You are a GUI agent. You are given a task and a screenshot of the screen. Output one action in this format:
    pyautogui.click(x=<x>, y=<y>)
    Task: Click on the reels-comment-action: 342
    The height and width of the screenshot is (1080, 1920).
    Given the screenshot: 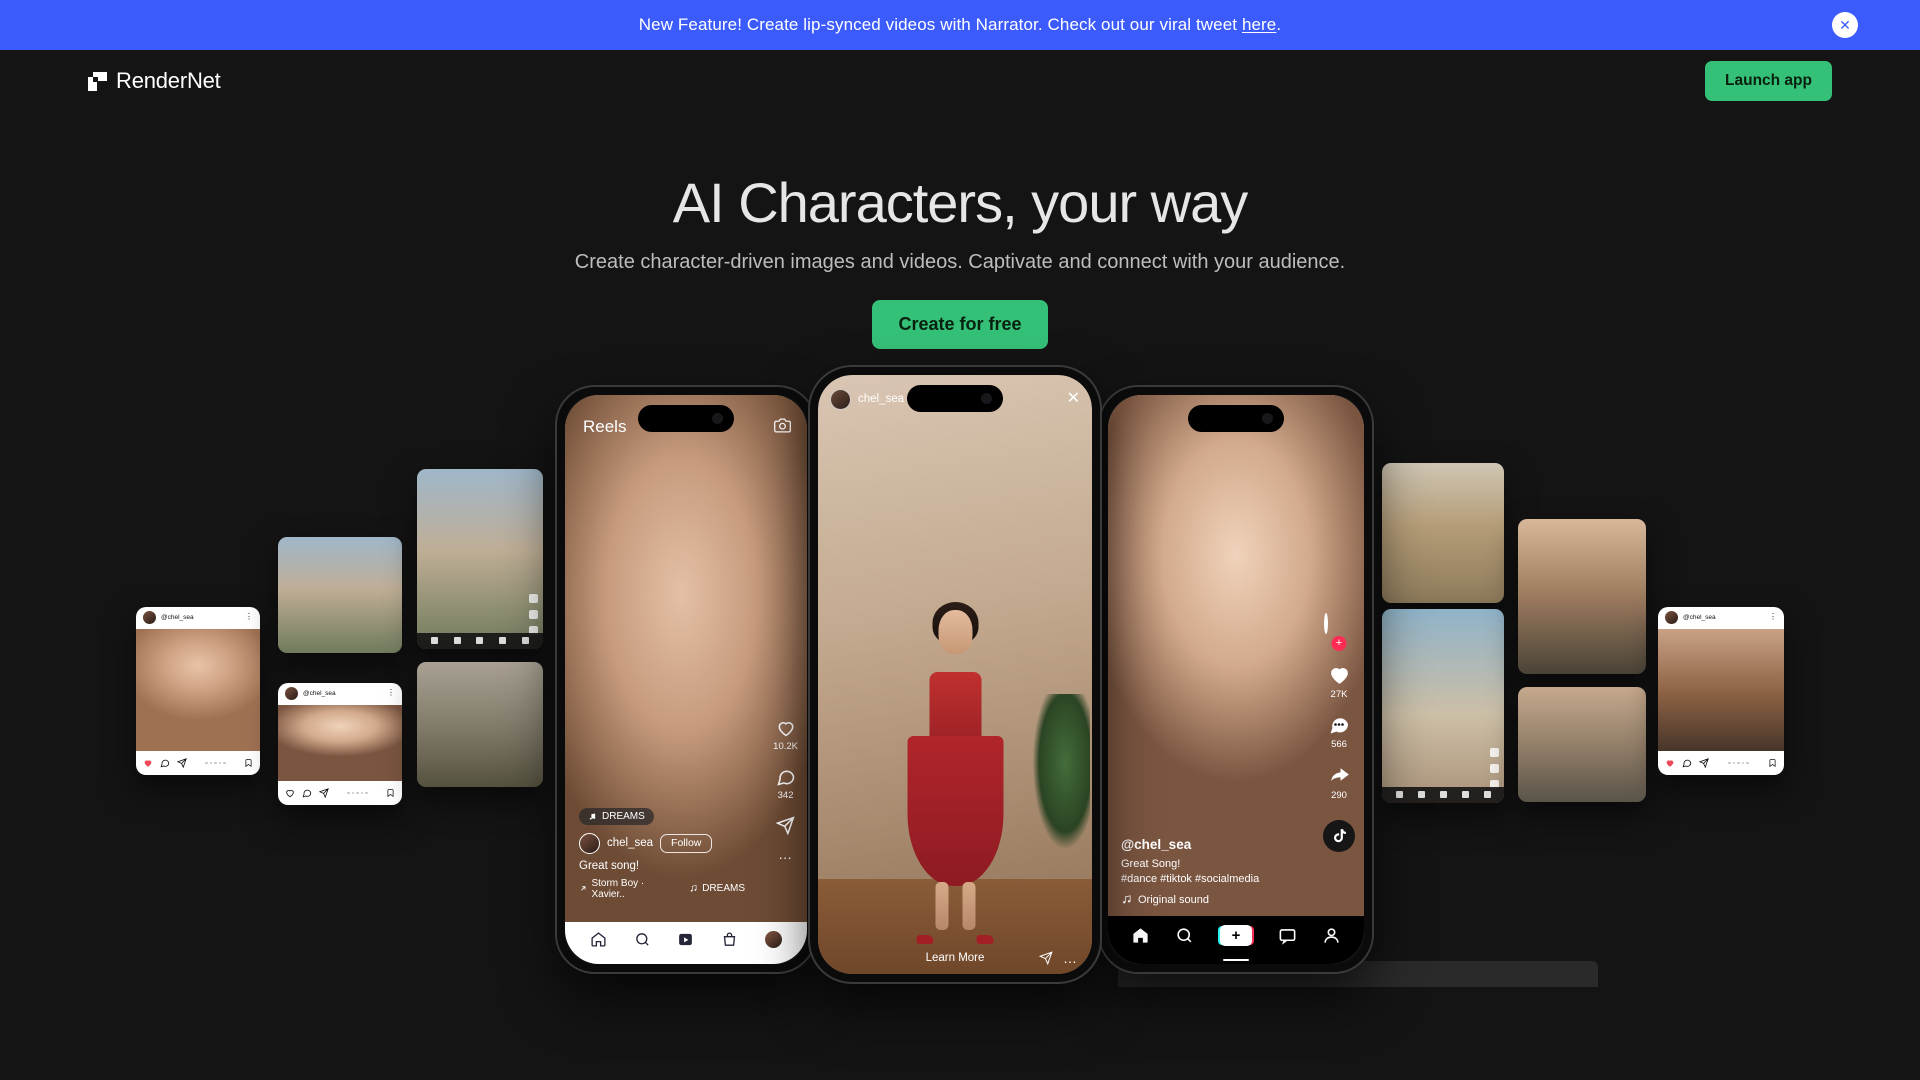 What is the action you would take?
    pyautogui.click(x=786, y=784)
    